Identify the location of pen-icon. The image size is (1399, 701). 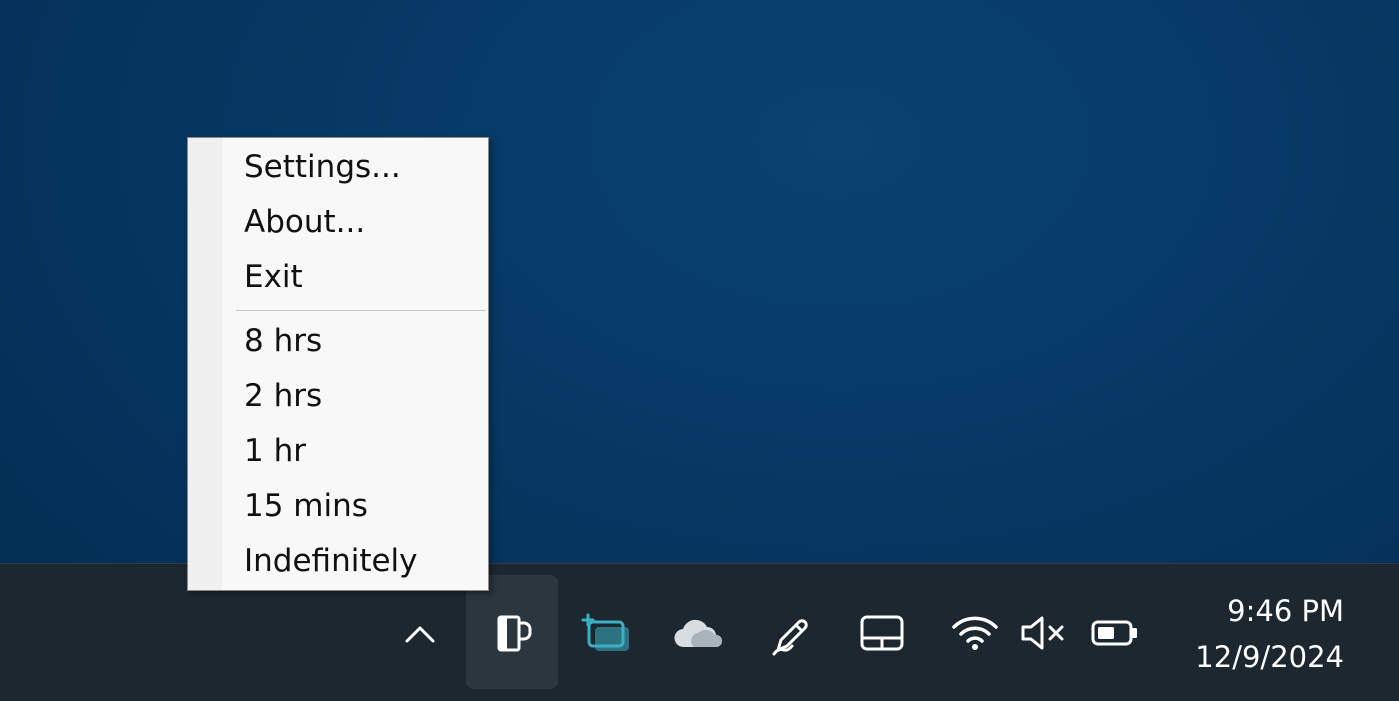
(790, 634).